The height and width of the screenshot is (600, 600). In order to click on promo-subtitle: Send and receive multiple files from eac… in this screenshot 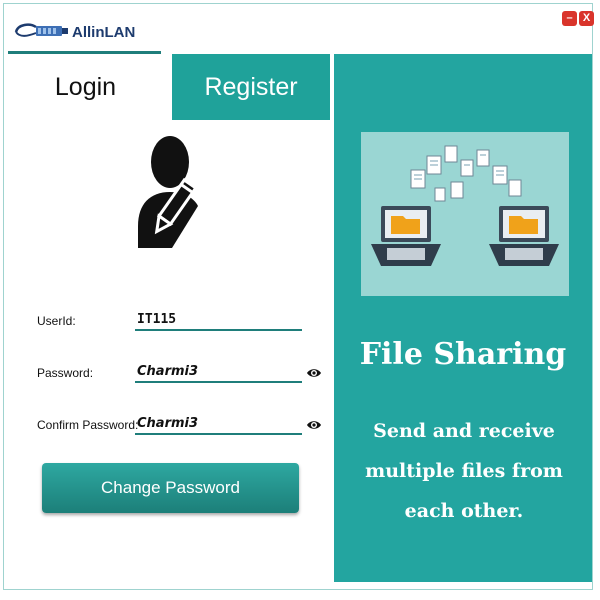, I will do `click(464, 471)`.